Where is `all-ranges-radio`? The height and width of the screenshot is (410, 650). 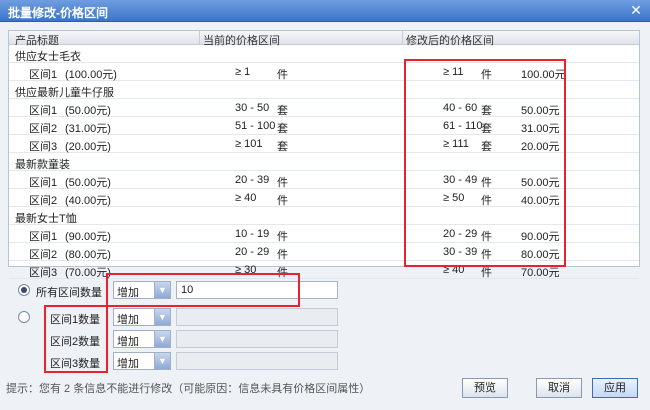 all-ranges-radio is located at coordinates (24, 290).